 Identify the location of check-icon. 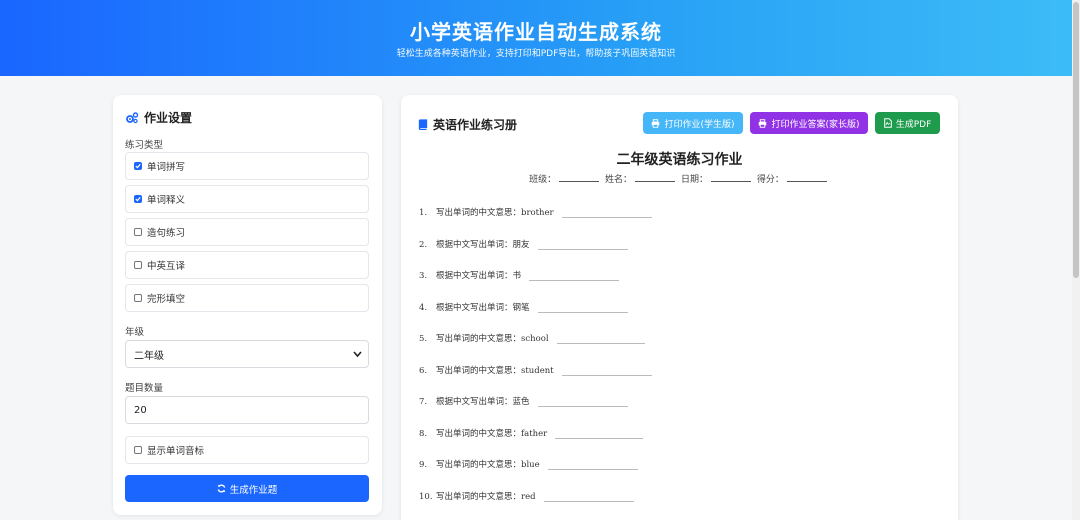
(138, 166).